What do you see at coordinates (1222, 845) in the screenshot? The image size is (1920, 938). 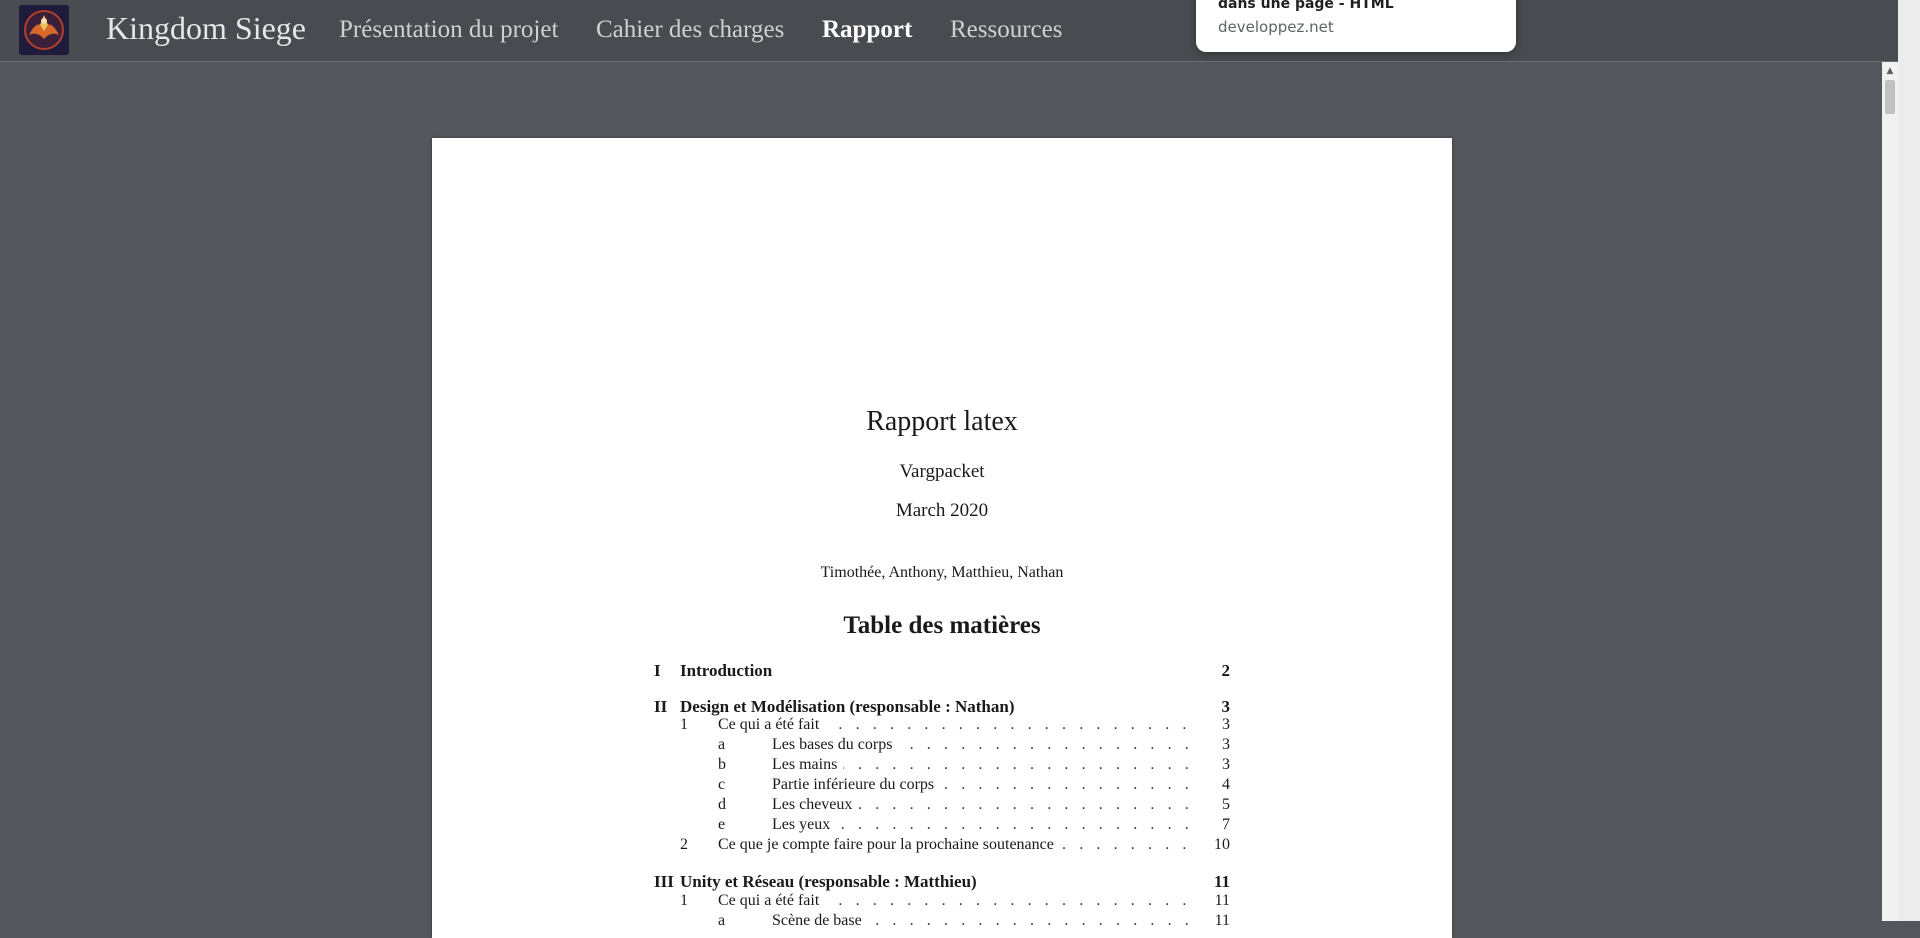 I see `toc-entry-page: 10` at bounding box center [1222, 845].